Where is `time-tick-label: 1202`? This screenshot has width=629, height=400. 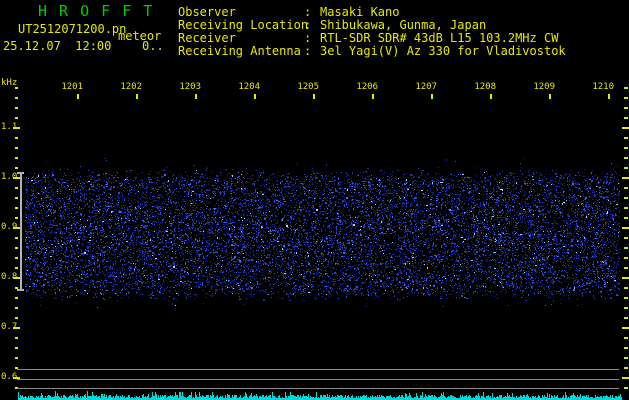 time-tick-label: 1202 is located at coordinates (131, 87).